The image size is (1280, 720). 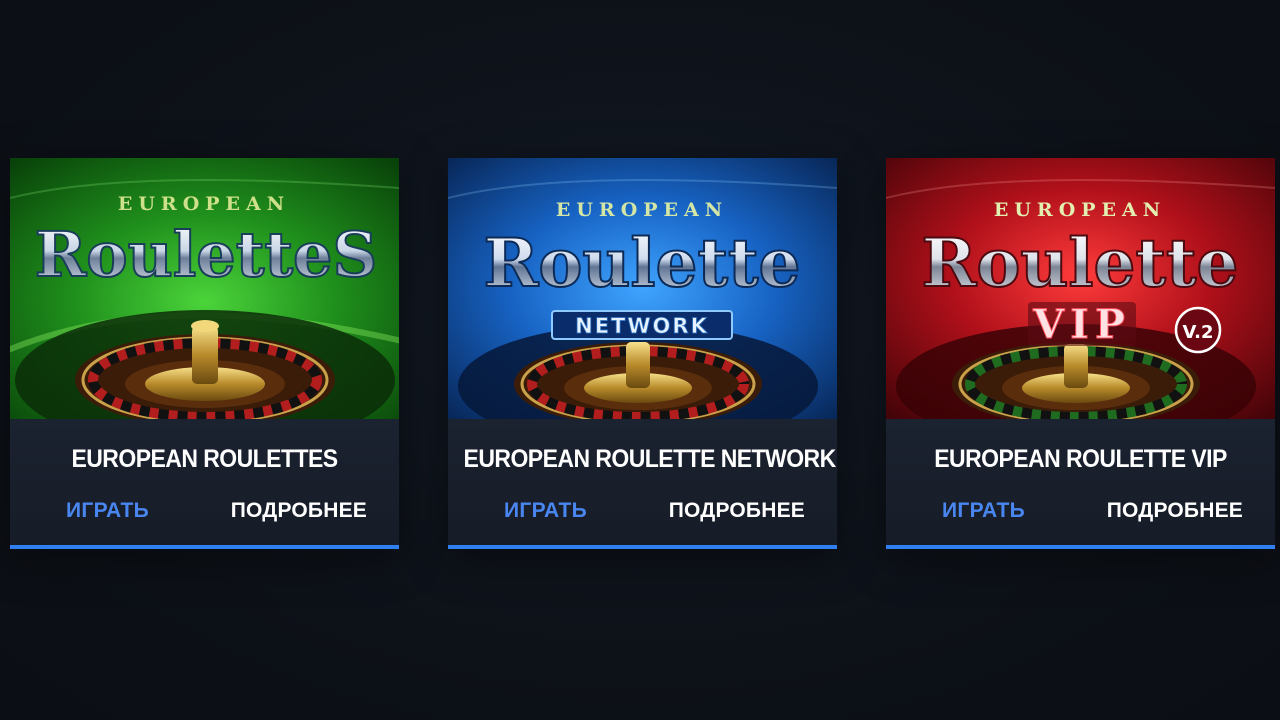 What do you see at coordinates (1080, 484) in the screenshot?
I see `game-info: EUROPEAN ROULETTE VIP ИГРАТЬ ПОДРОБНЕЕ` at bounding box center [1080, 484].